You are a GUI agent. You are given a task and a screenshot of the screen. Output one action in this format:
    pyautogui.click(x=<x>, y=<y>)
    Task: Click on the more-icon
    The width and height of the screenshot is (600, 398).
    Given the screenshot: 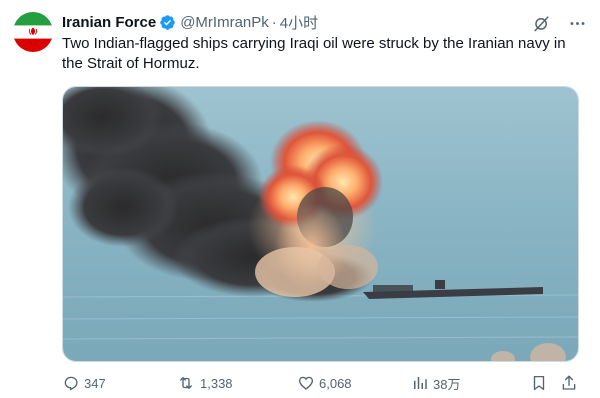 What is the action you would take?
    pyautogui.click(x=577, y=23)
    